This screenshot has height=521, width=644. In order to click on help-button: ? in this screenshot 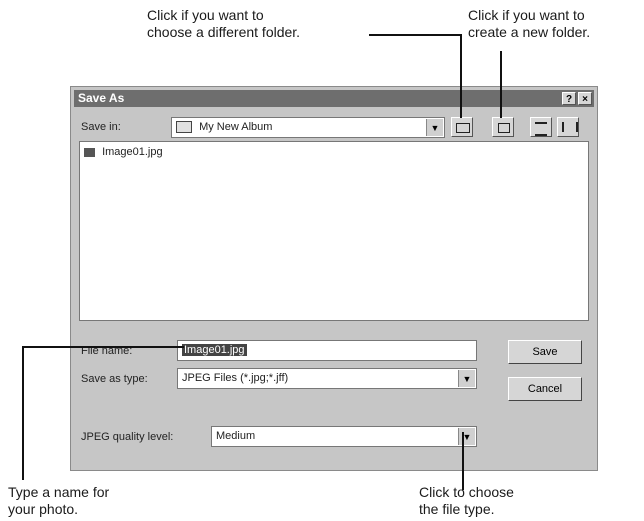, I will do `click(569, 98)`.